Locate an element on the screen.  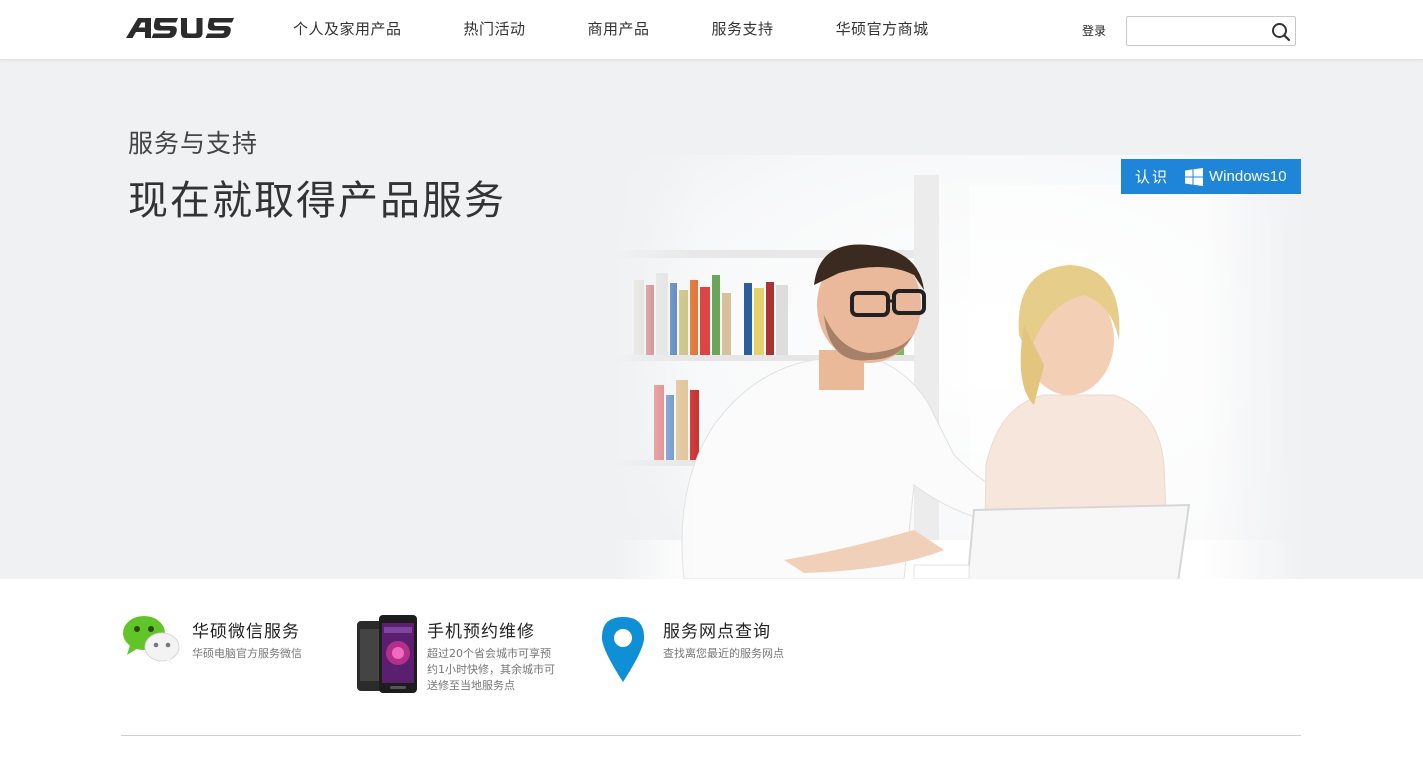
top-header: 个人及家用产品 热门活动 商用产品 服务支持 华硕官方商城 登录 is located at coordinates (711, 30).